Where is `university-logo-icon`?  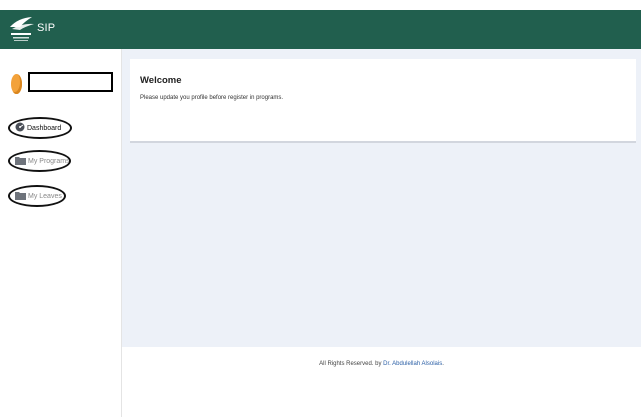 university-logo-icon is located at coordinates (22, 29).